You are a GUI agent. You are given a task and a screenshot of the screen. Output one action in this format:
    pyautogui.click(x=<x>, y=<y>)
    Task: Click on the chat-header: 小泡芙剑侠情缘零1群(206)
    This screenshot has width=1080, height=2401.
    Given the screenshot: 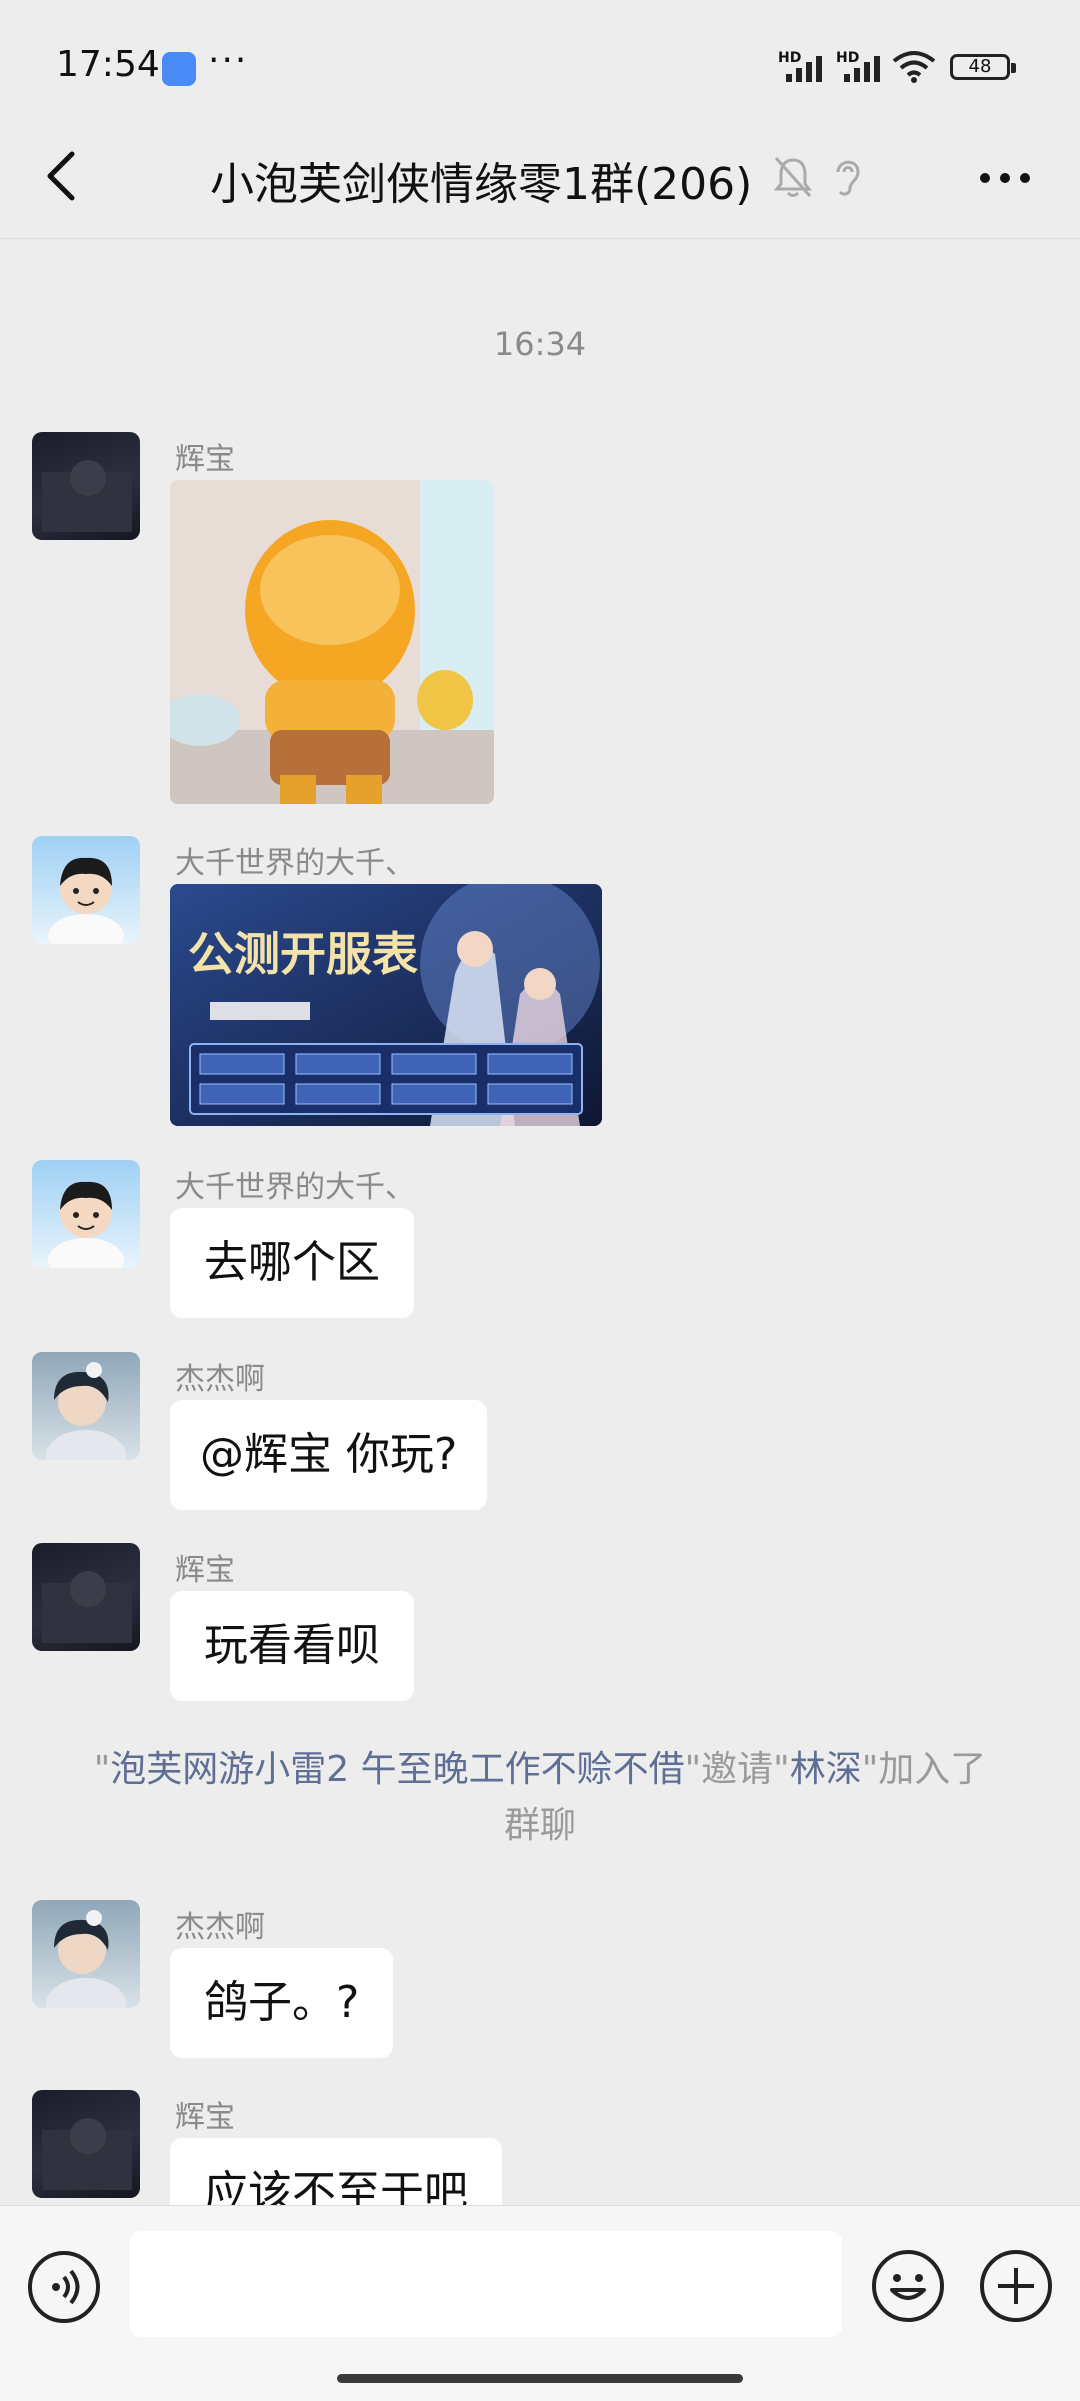 What is the action you would take?
    pyautogui.click(x=540, y=179)
    